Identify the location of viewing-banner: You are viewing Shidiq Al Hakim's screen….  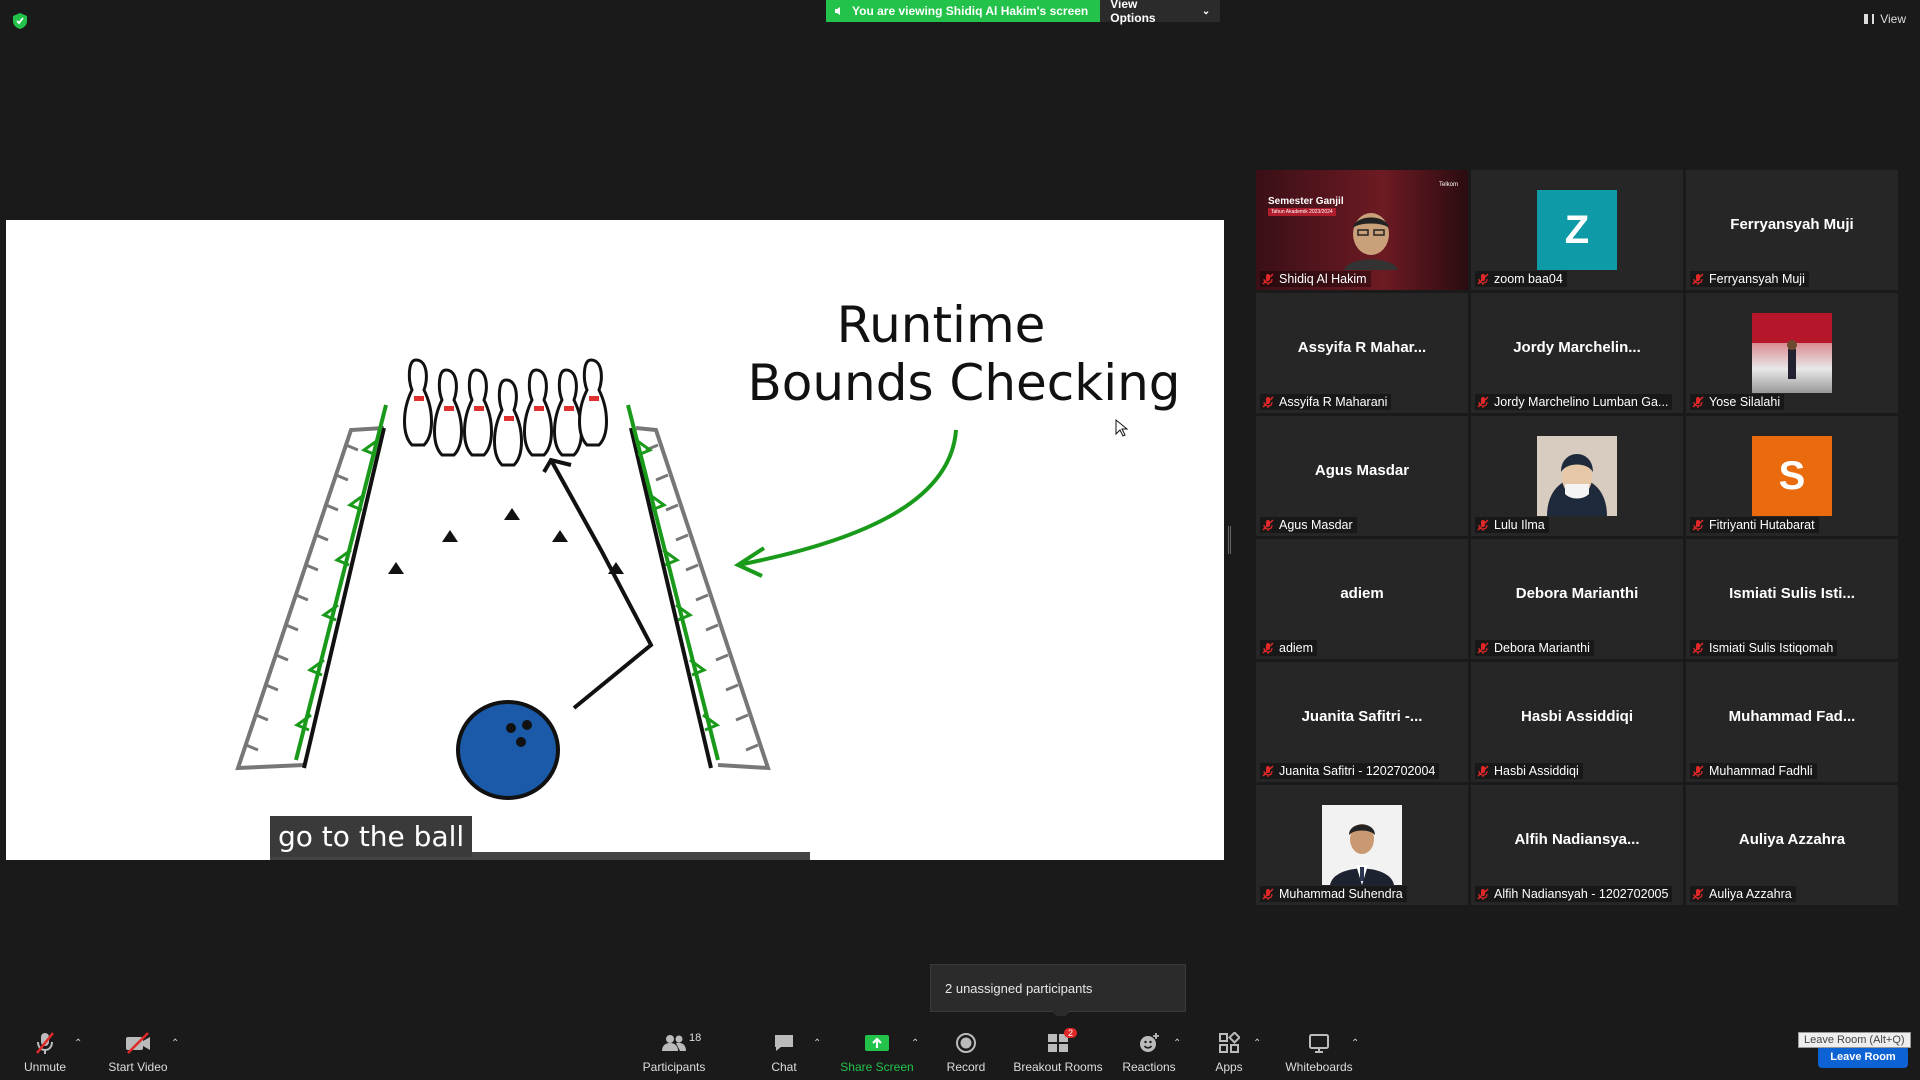
(1023, 12).